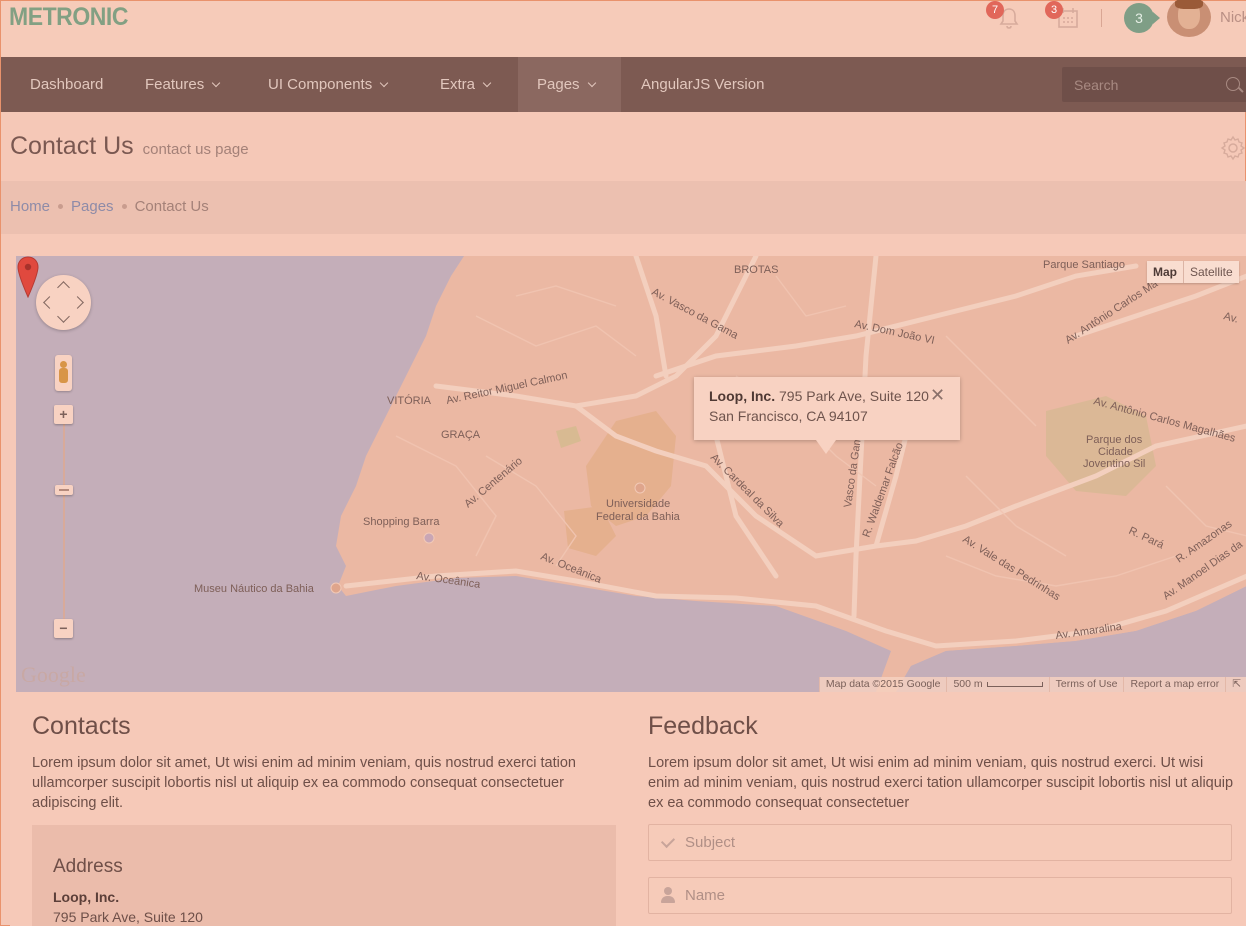 This screenshot has height=926, width=1246. I want to click on info-company: Loop, Inc., so click(742, 396).